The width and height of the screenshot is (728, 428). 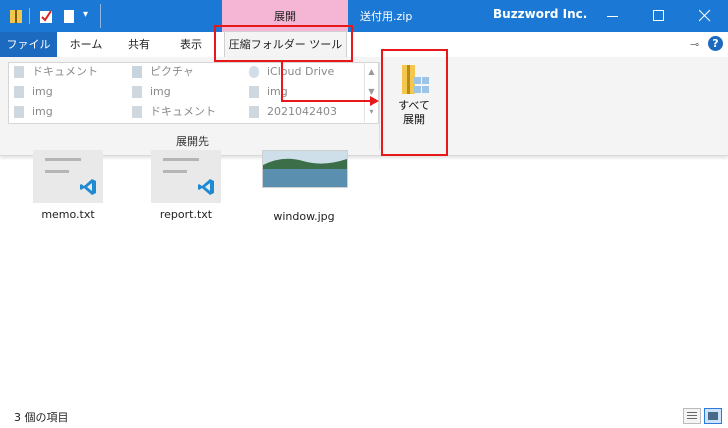 I want to click on image-thumbnail, so click(x=305, y=169).